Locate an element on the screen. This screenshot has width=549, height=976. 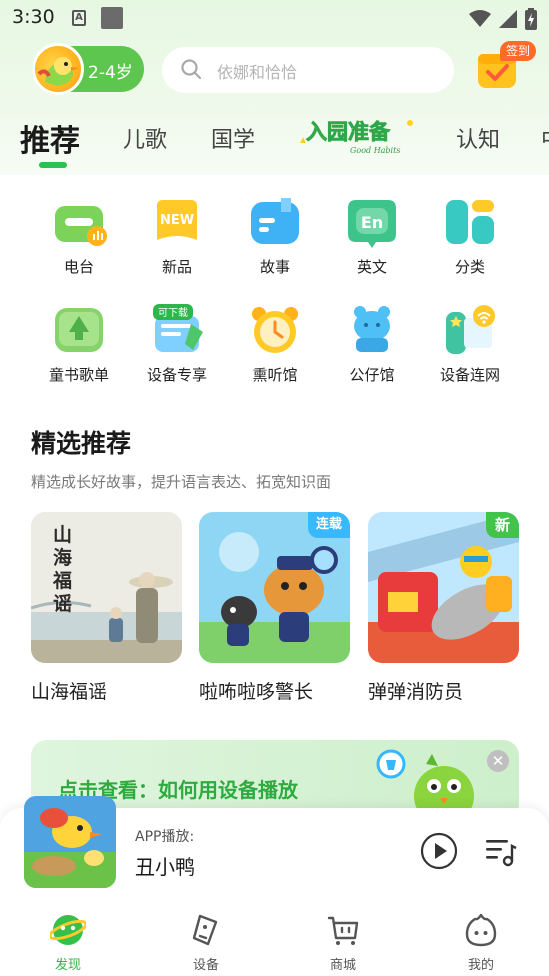
radio-icon is located at coordinates (81, 226).